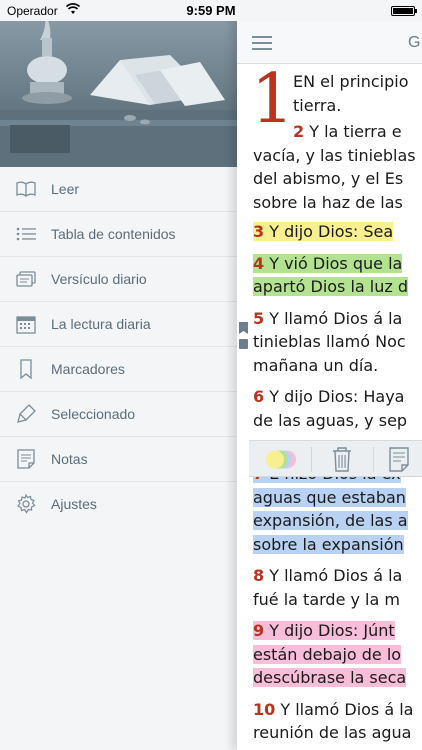  I want to click on sidebar-item-tabla-de-contenidos: Tabla de contenidos, so click(118, 234).